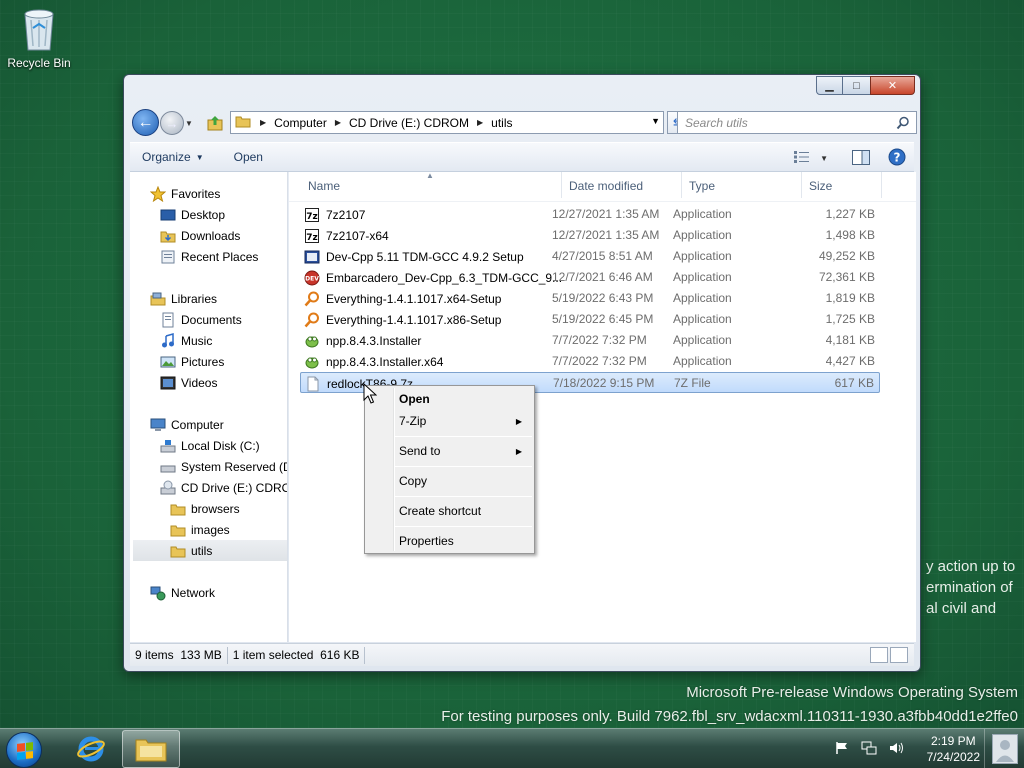 The image size is (1024, 768). What do you see at coordinates (892, 85) in the screenshot?
I see `close-button: ✕` at bounding box center [892, 85].